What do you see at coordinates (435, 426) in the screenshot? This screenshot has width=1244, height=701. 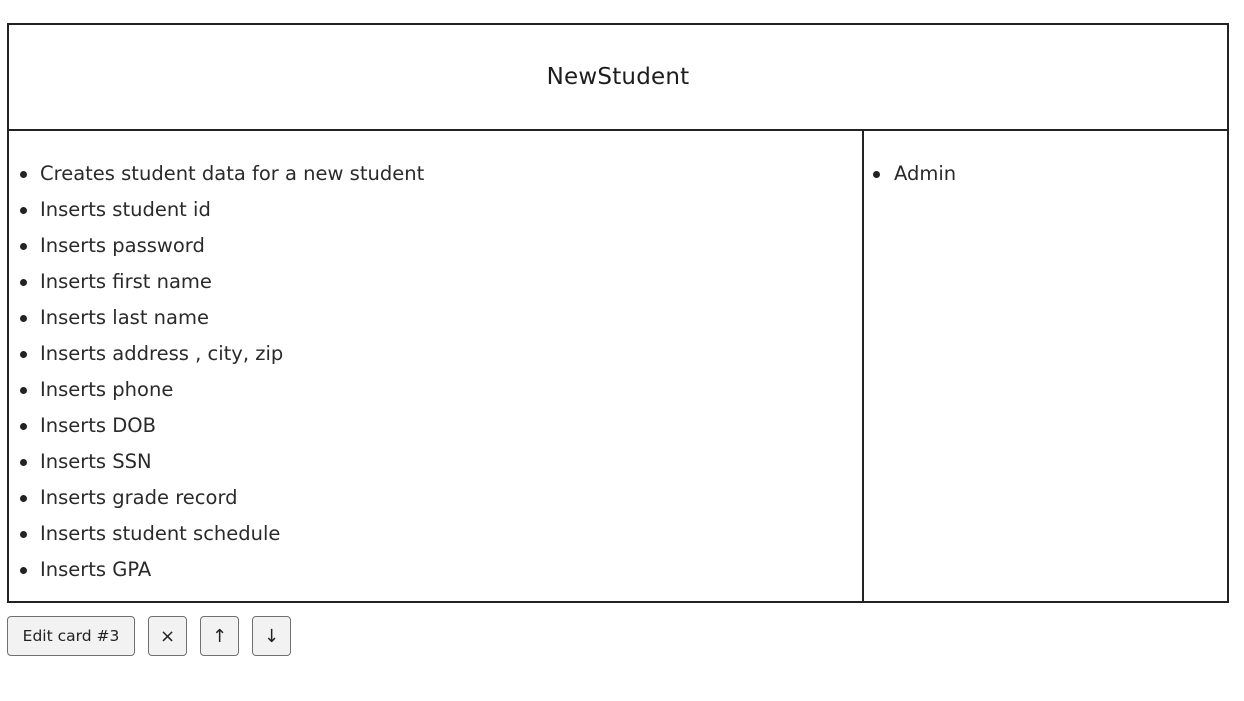 I see `responsibility-item: Inserts DOB` at bounding box center [435, 426].